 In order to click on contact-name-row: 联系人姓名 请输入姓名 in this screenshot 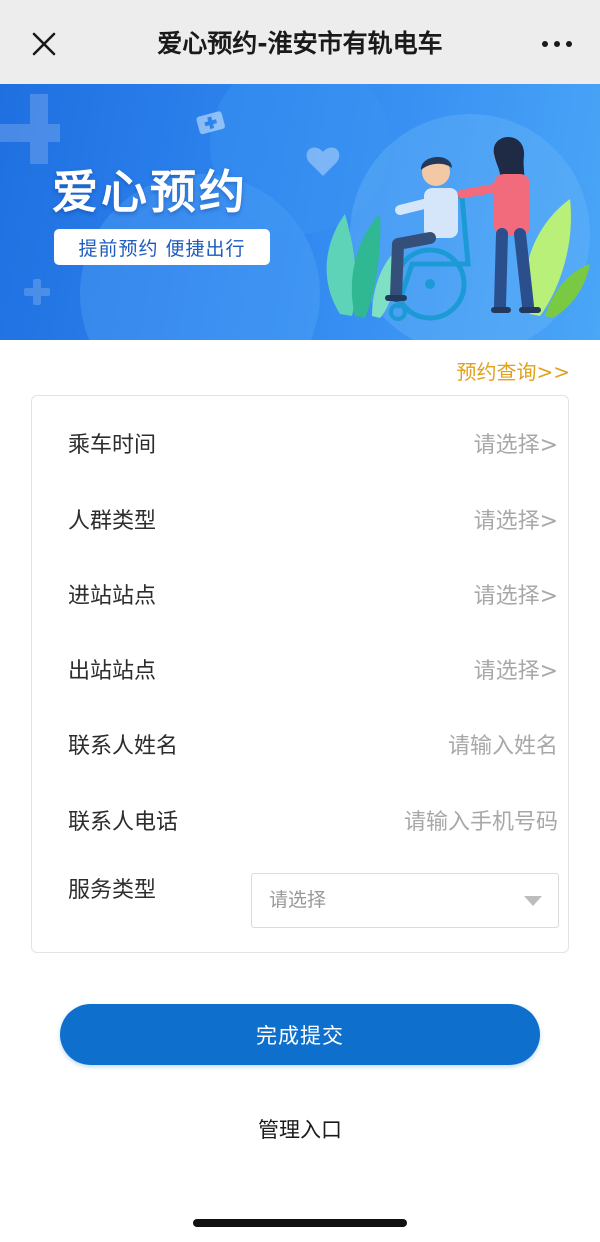, I will do `click(301, 747)`.